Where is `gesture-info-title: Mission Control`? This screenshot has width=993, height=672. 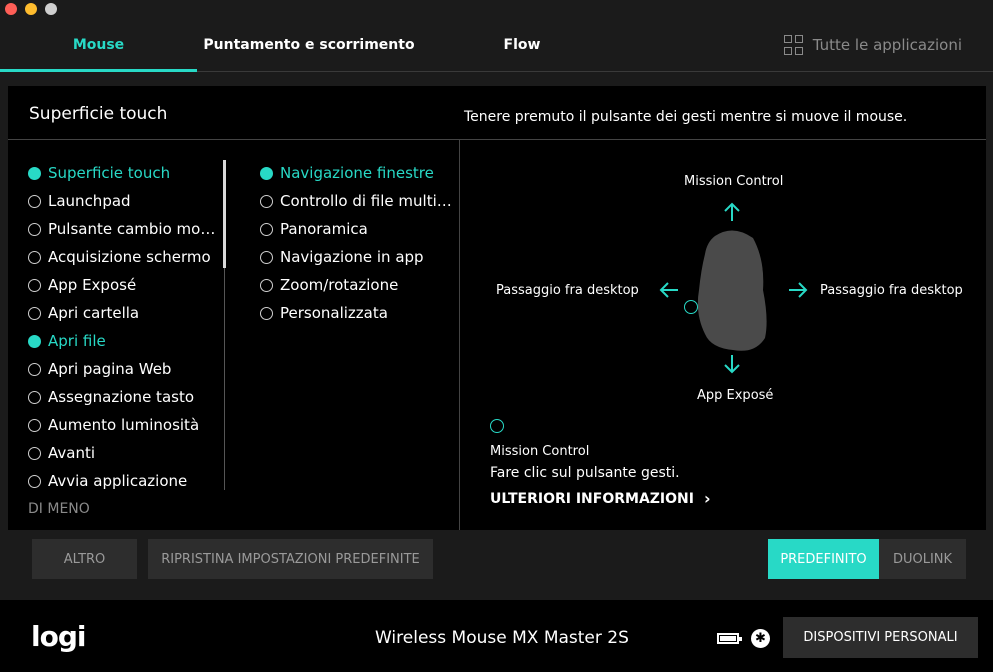 gesture-info-title: Mission Control is located at coordinates (540, 451).